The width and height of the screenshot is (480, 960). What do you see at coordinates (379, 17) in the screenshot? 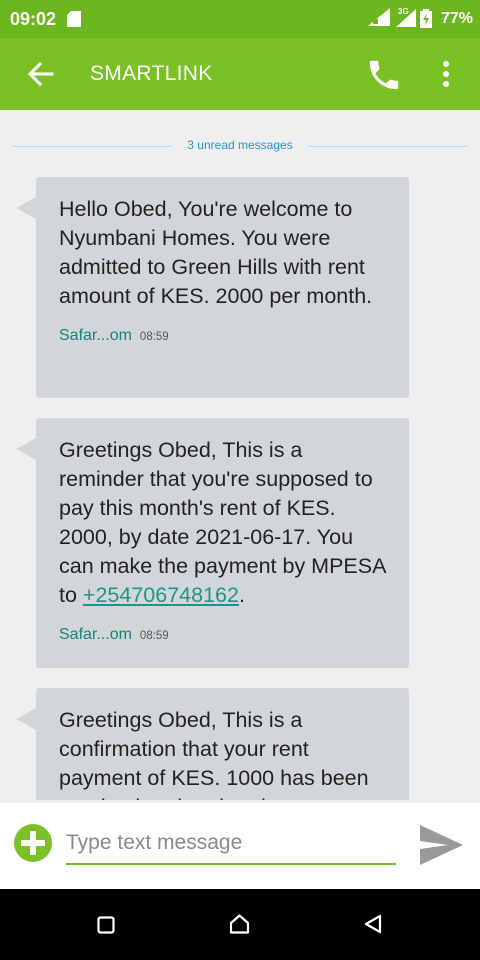
I see `wifi-signal-icon` at bounding box center [379, 17].